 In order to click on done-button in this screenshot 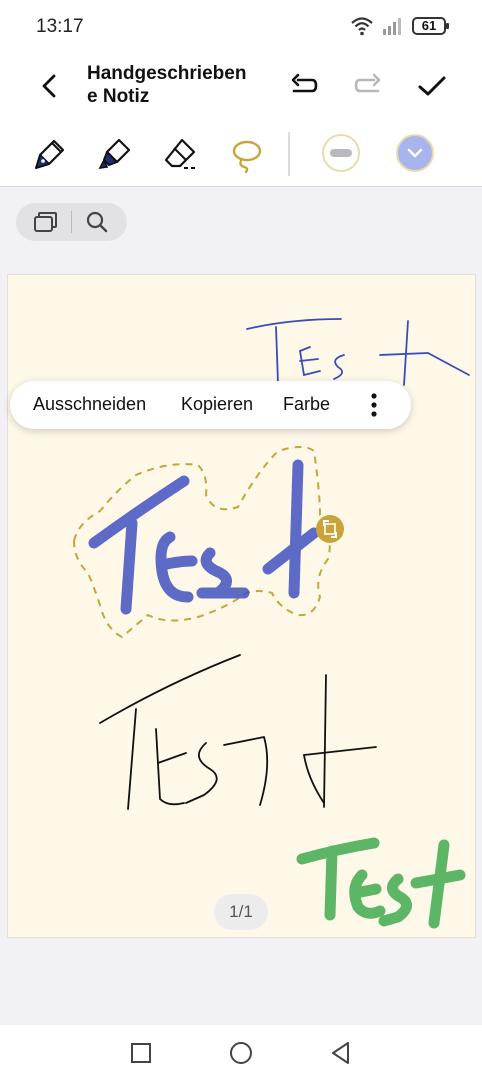, I will do `click(432, 86)`.